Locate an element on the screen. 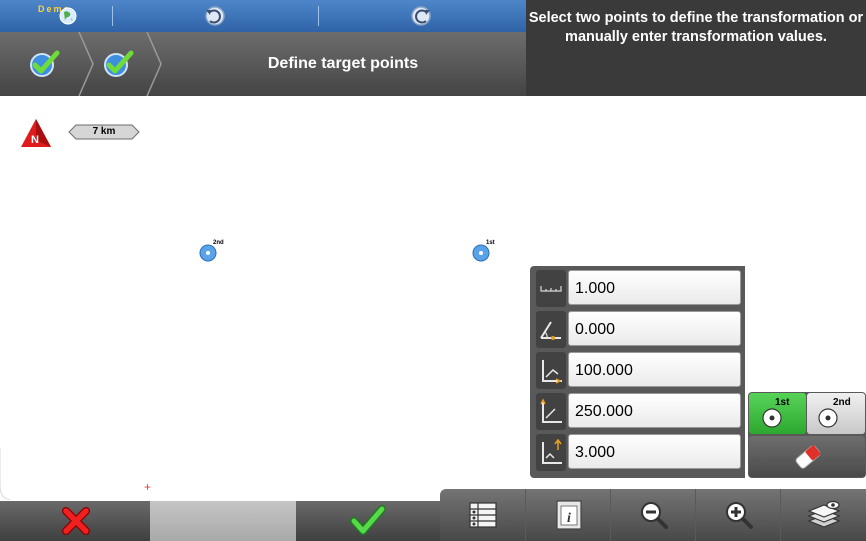 The width and height of the screenshot is (866, 541). undo-icon is located at coordinates (215, 16).